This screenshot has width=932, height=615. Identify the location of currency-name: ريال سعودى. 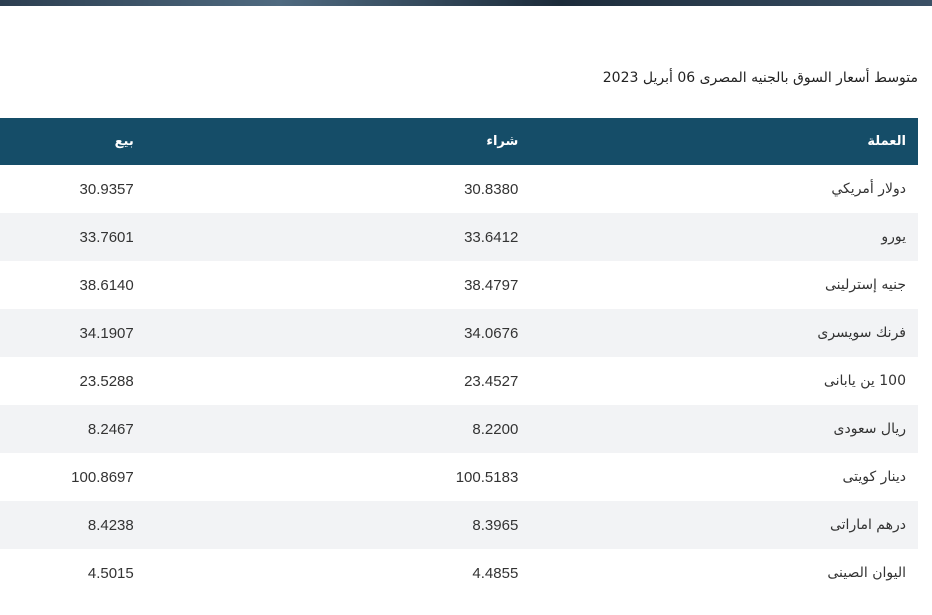
(869, 429).